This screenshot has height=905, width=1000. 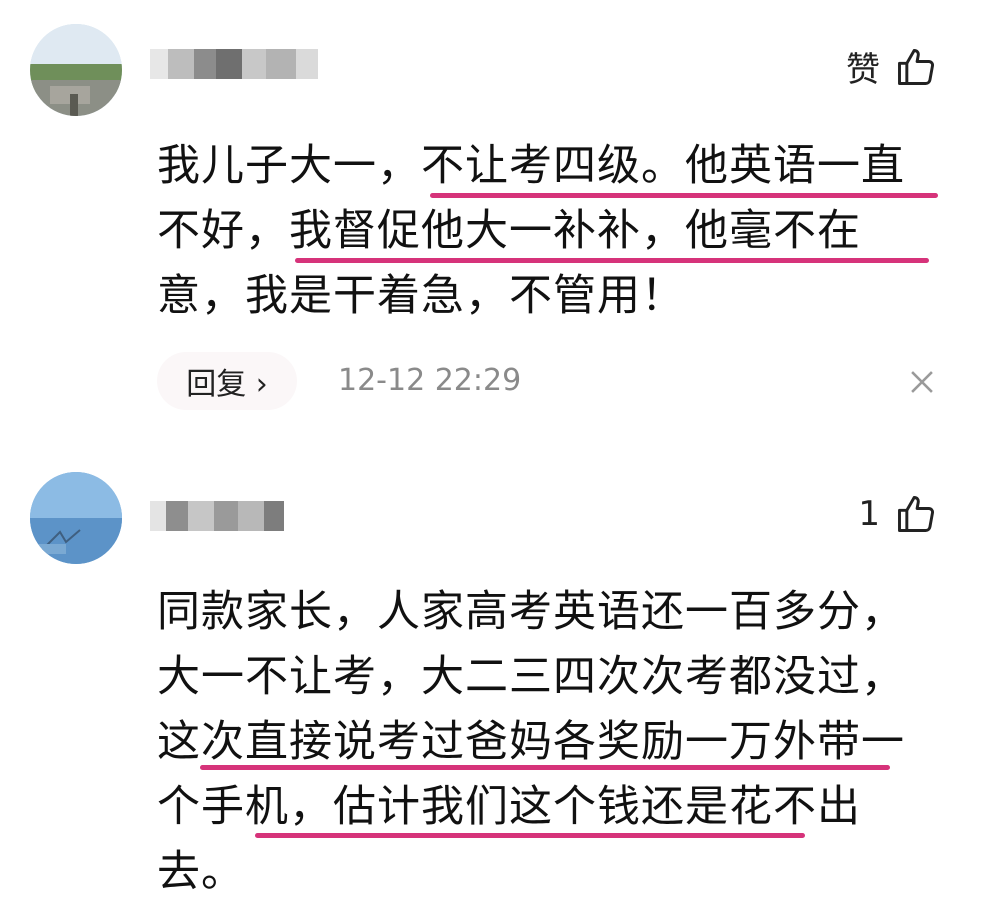 I want to click on like-count: 1, so click(x=869, y=514).